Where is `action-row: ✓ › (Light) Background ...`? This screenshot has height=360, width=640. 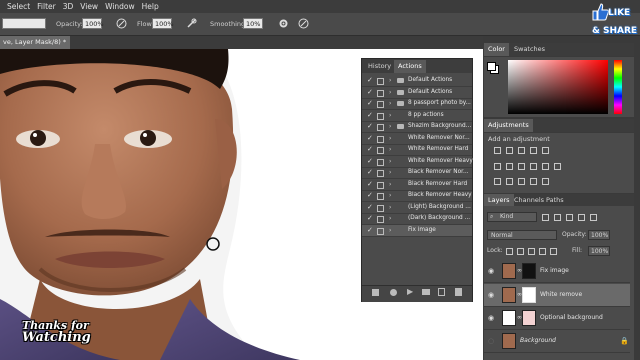 action-row: ✓ › (Light) Background ... is located at coordinates (417, 208).